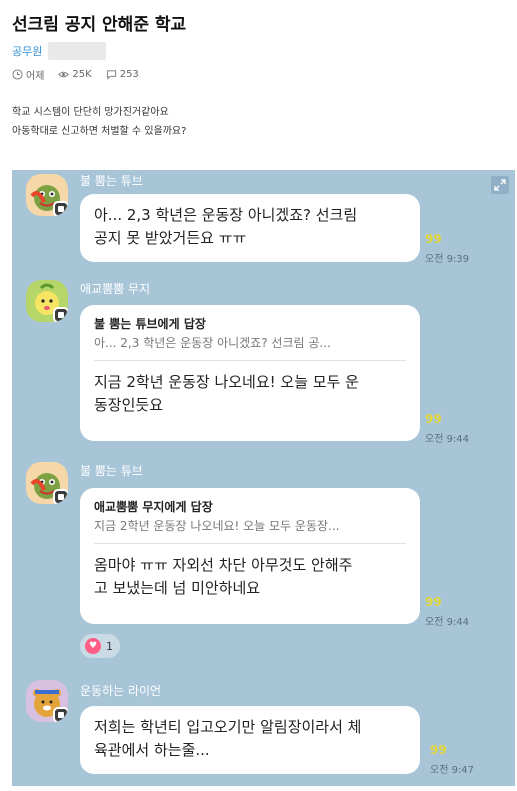 Image resolution: width=517 pixels, height=791 pixels. I want to click on muzi-avatar-icon, so click(47, 301).